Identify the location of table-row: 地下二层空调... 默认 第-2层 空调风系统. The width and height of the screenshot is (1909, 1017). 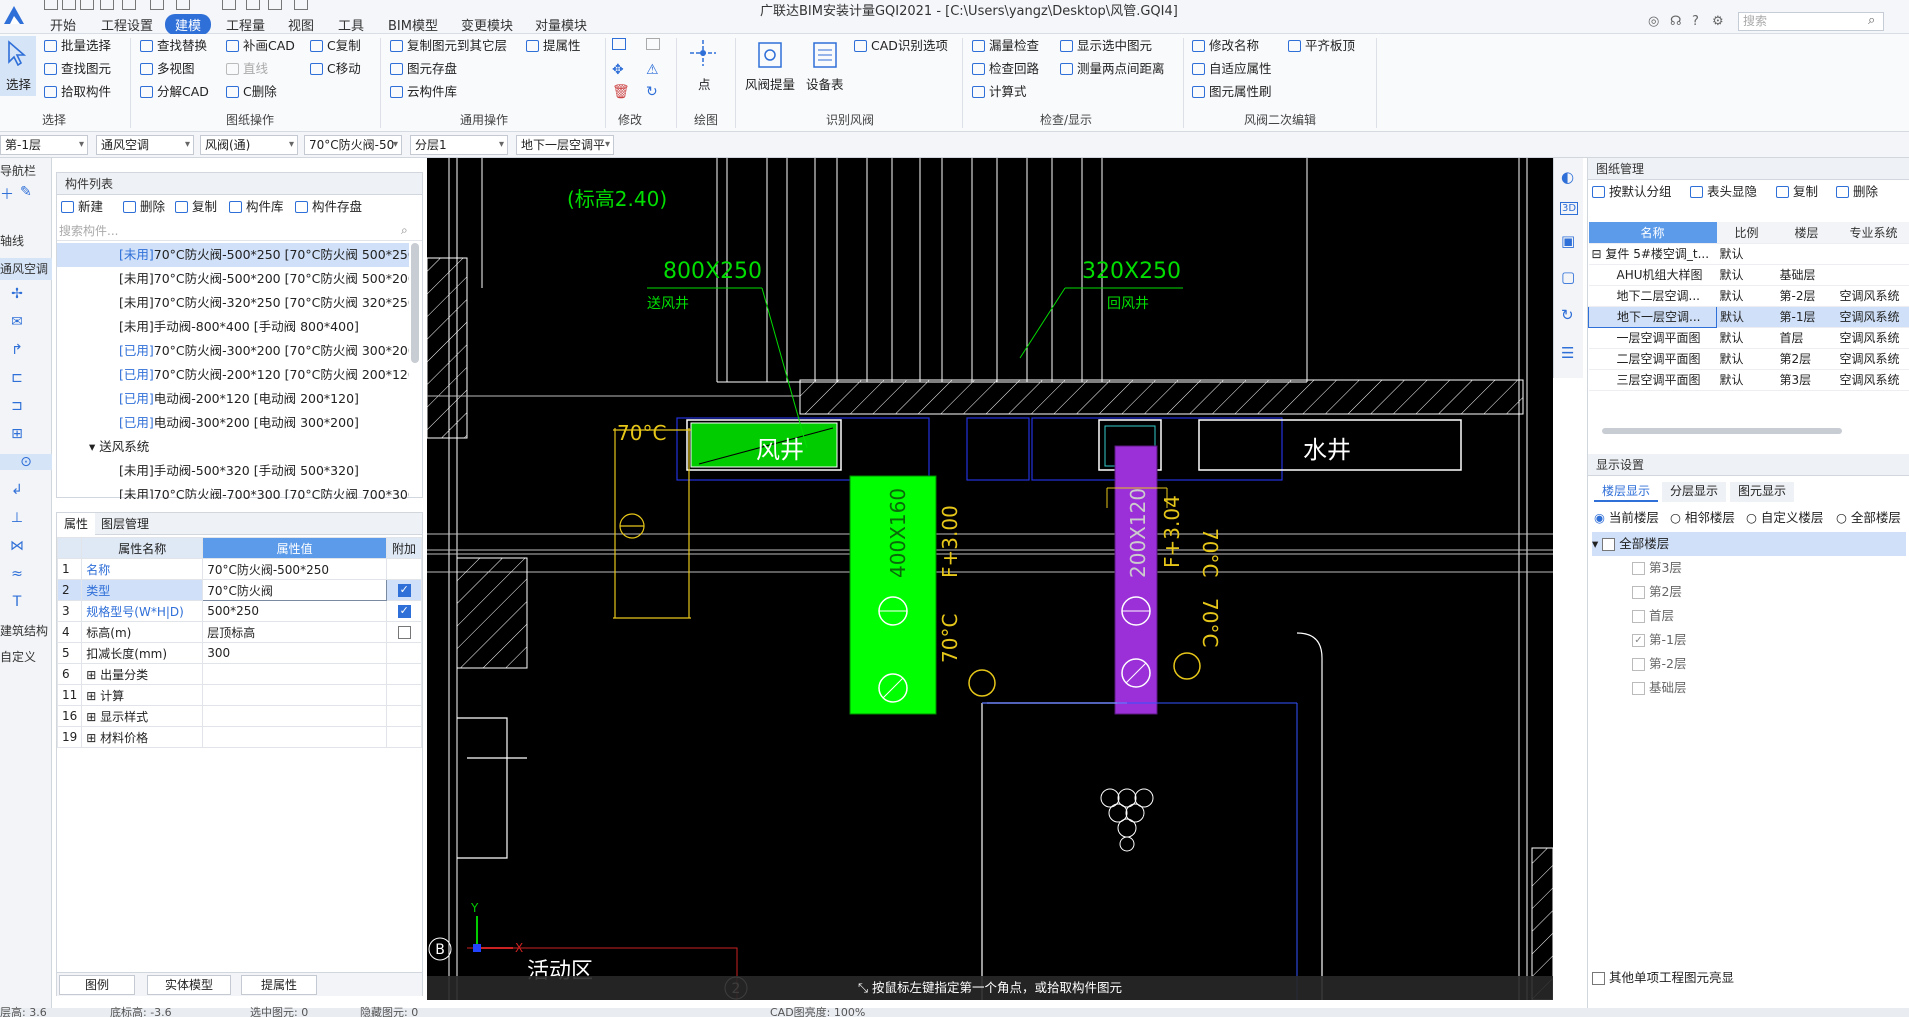
(1748, 296).